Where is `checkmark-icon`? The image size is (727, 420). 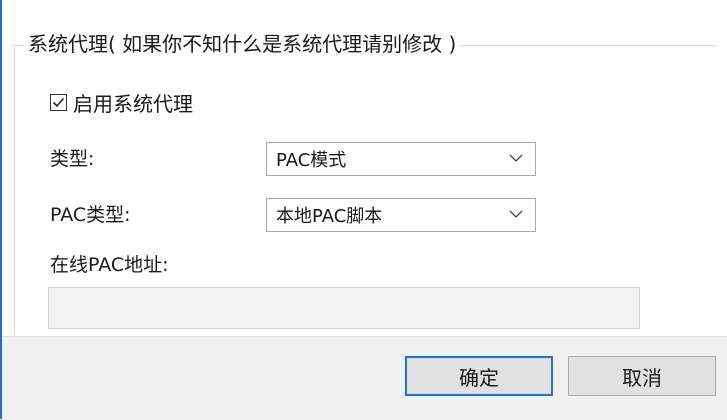
checkmark-icon is located at coordinates (58, 102).